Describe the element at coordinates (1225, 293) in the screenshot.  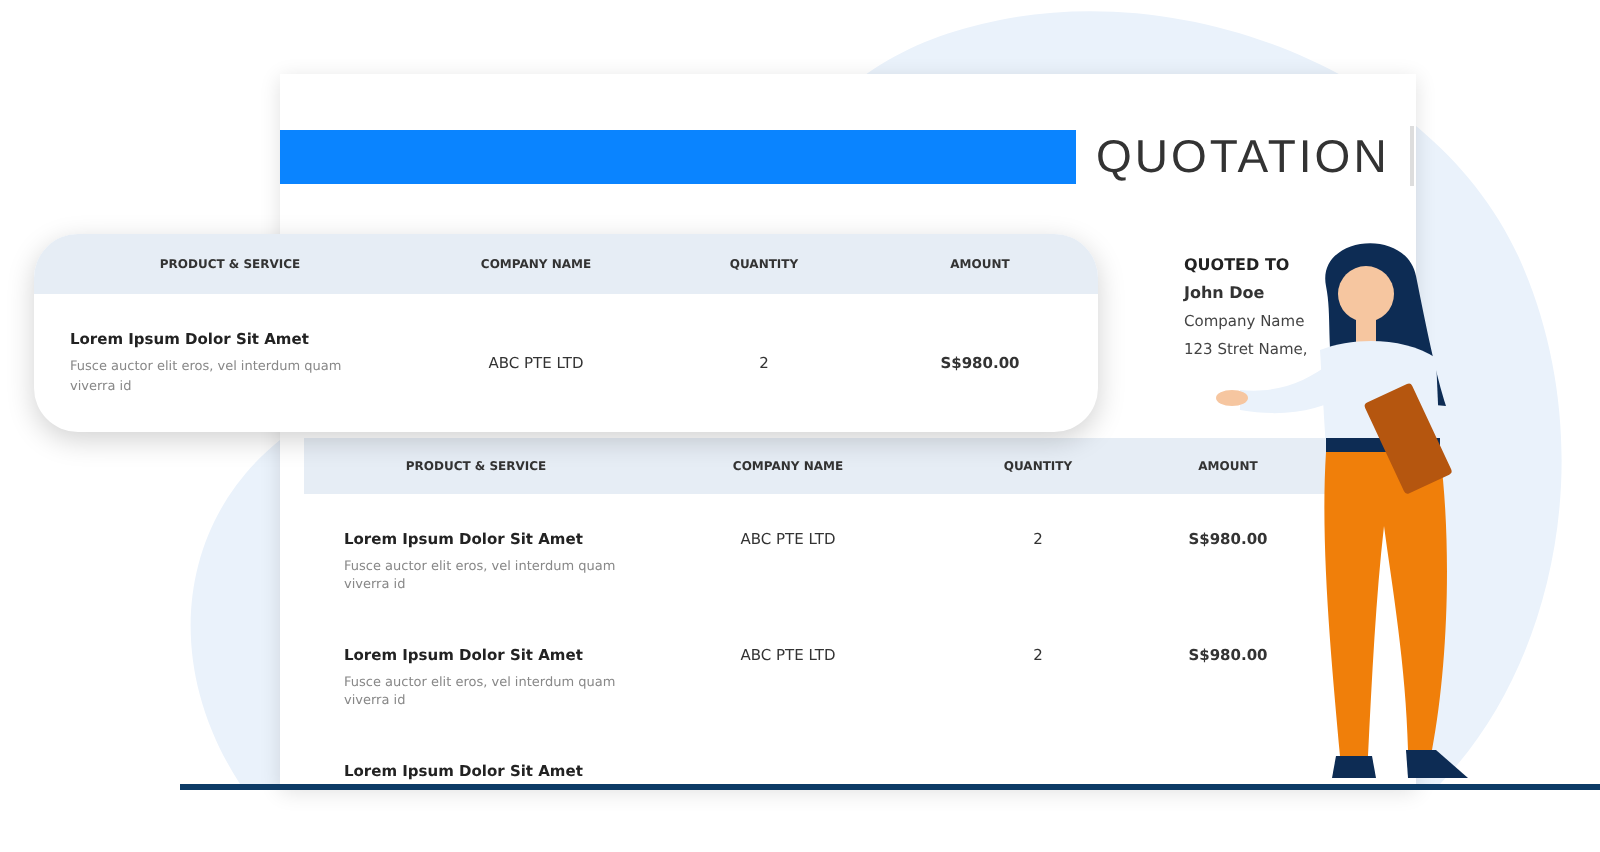
I see `client-name: John Doe` at that location.